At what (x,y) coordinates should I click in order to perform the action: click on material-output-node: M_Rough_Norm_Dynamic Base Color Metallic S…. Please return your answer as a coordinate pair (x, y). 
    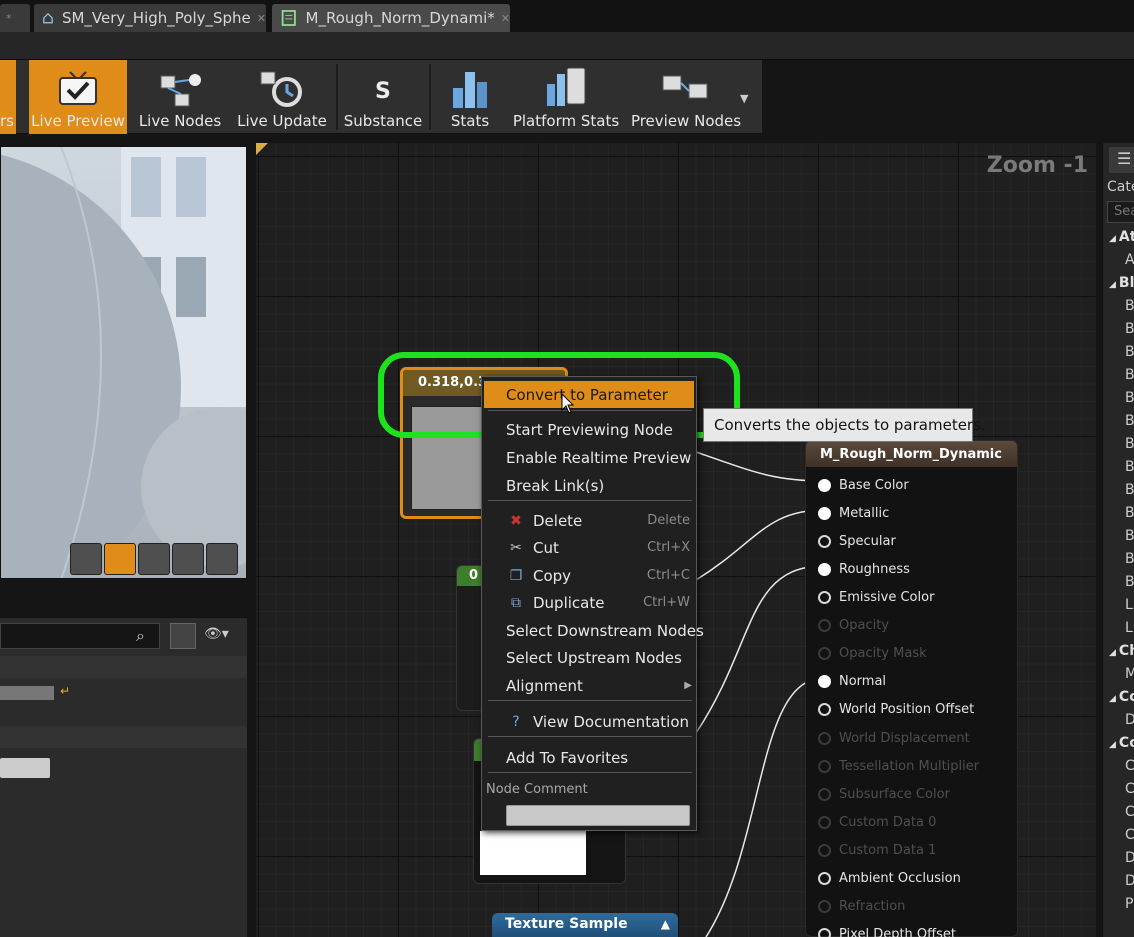
    Looking at the image, I should click on (911, 688).